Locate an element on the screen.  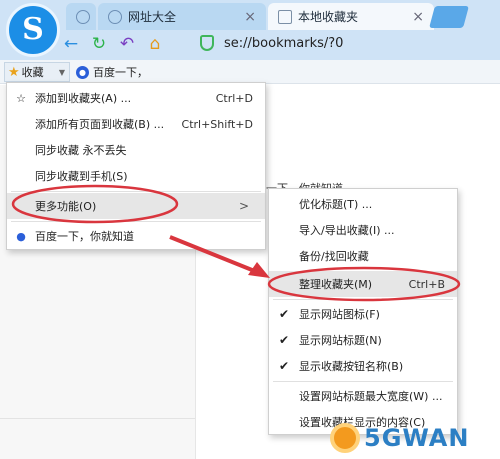
menu-item-sync-favorites: 同步收藏 永不丢失 is located at coordinates (136, 150).